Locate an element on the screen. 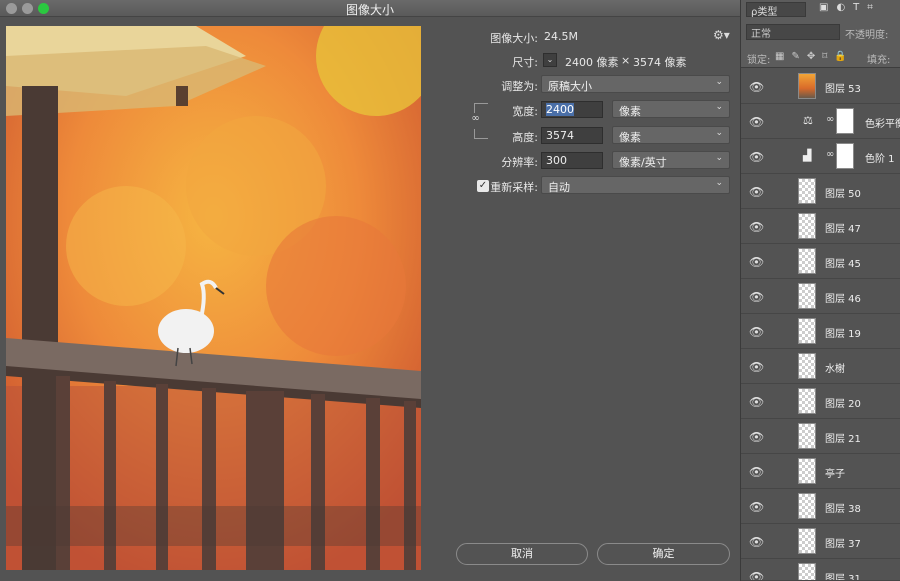  layer-name: 图层 20 is located at coordinates (843, 404).